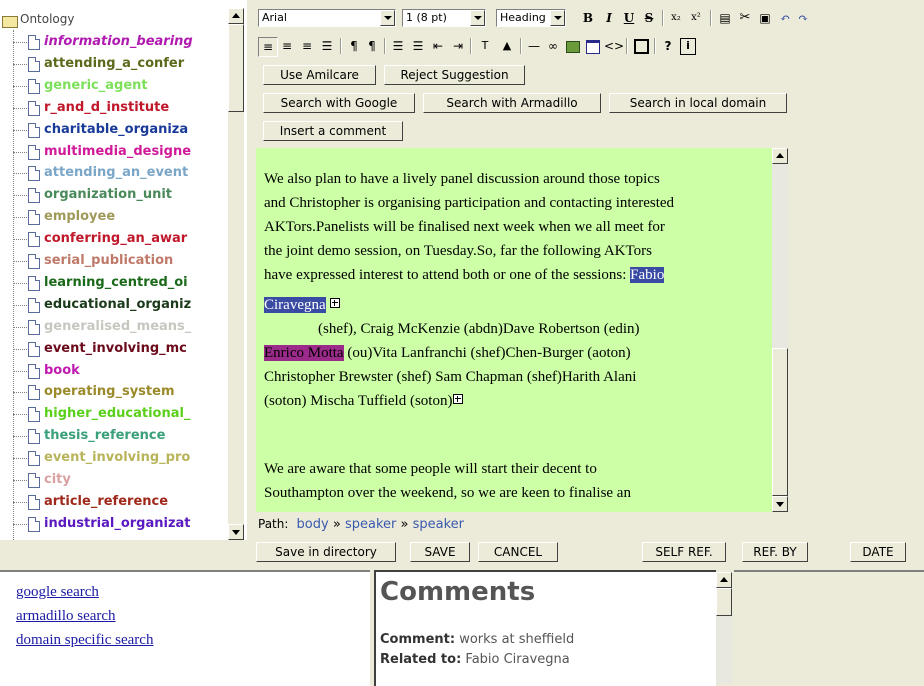 The height and width of the screenshot is (686, 924). What do you see at coordinates (114, 283) in the screenshot?
I see `tree-node: learning_centred_oi` at bounding box center [114, 283].